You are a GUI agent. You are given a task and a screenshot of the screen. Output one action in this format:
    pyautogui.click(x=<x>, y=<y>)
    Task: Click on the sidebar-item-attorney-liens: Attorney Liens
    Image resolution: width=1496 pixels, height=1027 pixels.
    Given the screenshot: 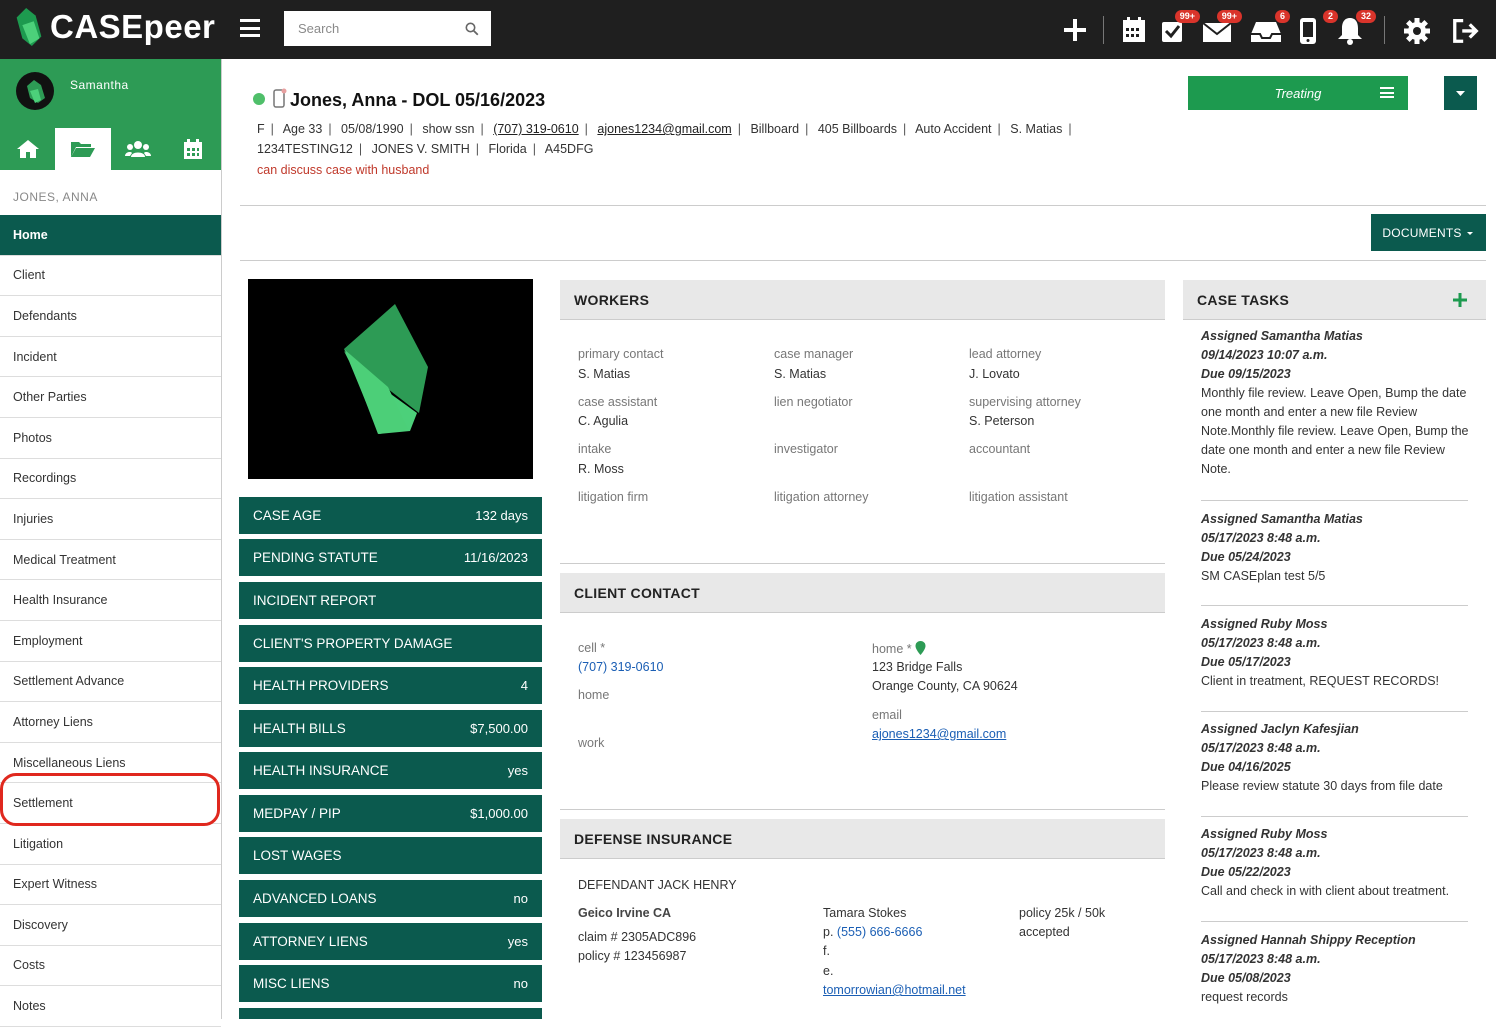 What is the action you would take?
    pyautogui.click(x=110, y=722)
    